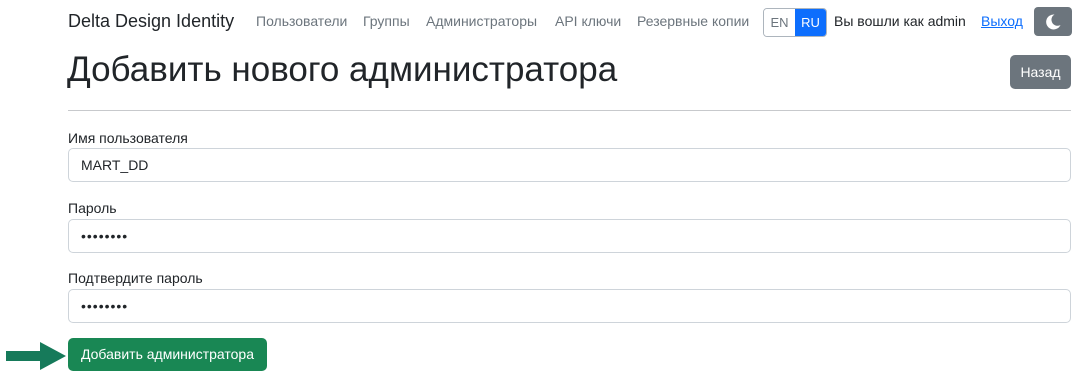  What do you see at coordinates (810, 22) in the screenshot?
I see `lang-ru-button: RU` at bounding box center [810, 22].